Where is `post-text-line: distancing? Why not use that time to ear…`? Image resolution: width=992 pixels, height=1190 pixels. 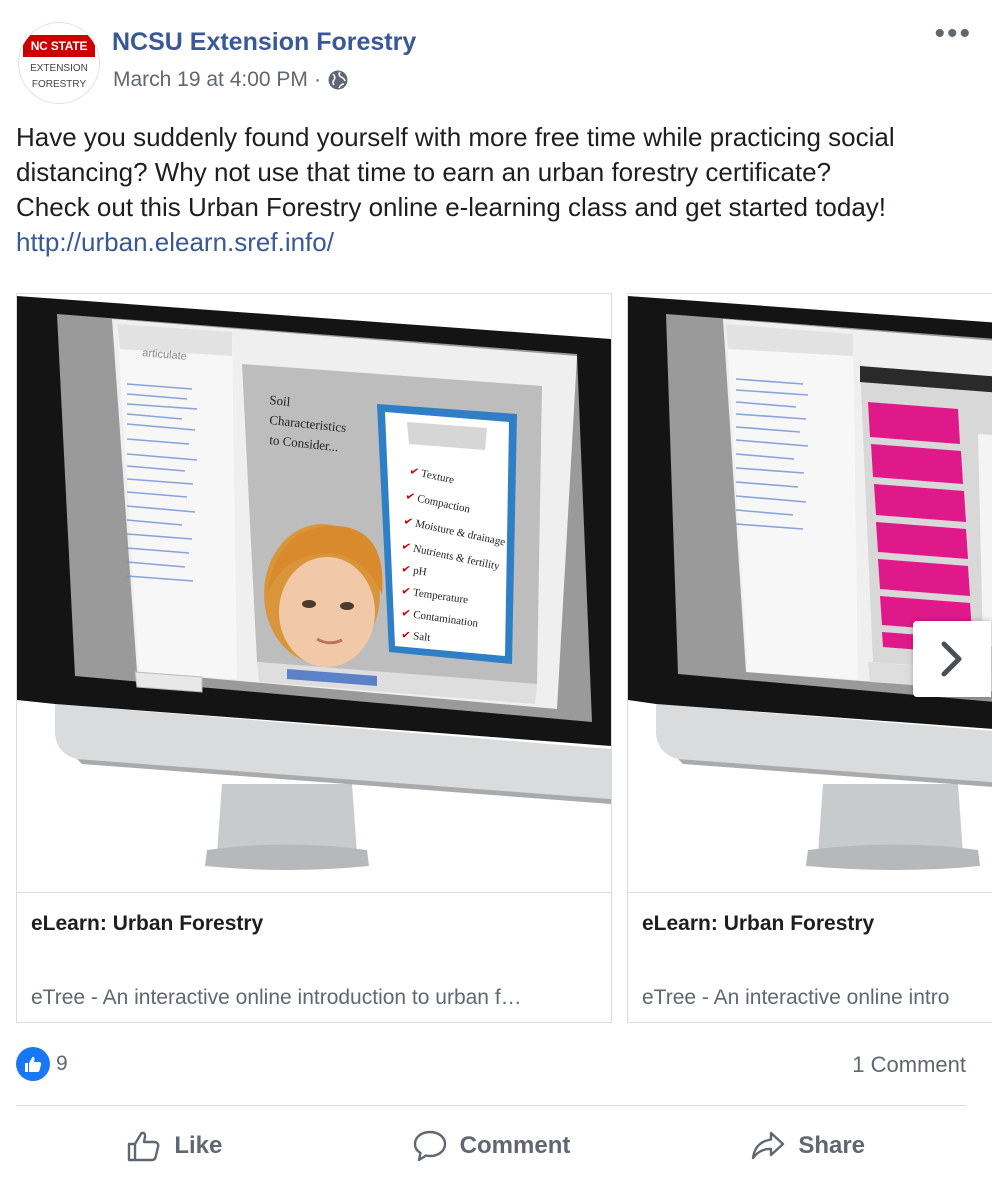 post-text-line: distancing? Why not use that time to ear… is located at coordinates (424, 172).